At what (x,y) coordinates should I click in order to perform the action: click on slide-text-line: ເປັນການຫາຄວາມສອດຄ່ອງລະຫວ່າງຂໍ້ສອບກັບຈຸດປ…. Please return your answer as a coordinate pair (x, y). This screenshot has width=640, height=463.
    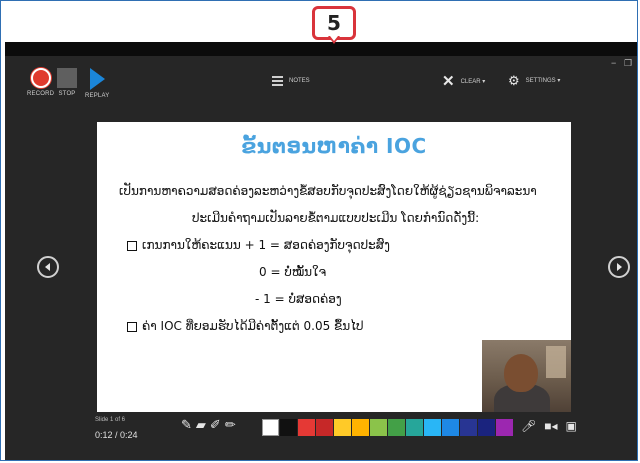
    Looking at the image, I should click on (328, 191).